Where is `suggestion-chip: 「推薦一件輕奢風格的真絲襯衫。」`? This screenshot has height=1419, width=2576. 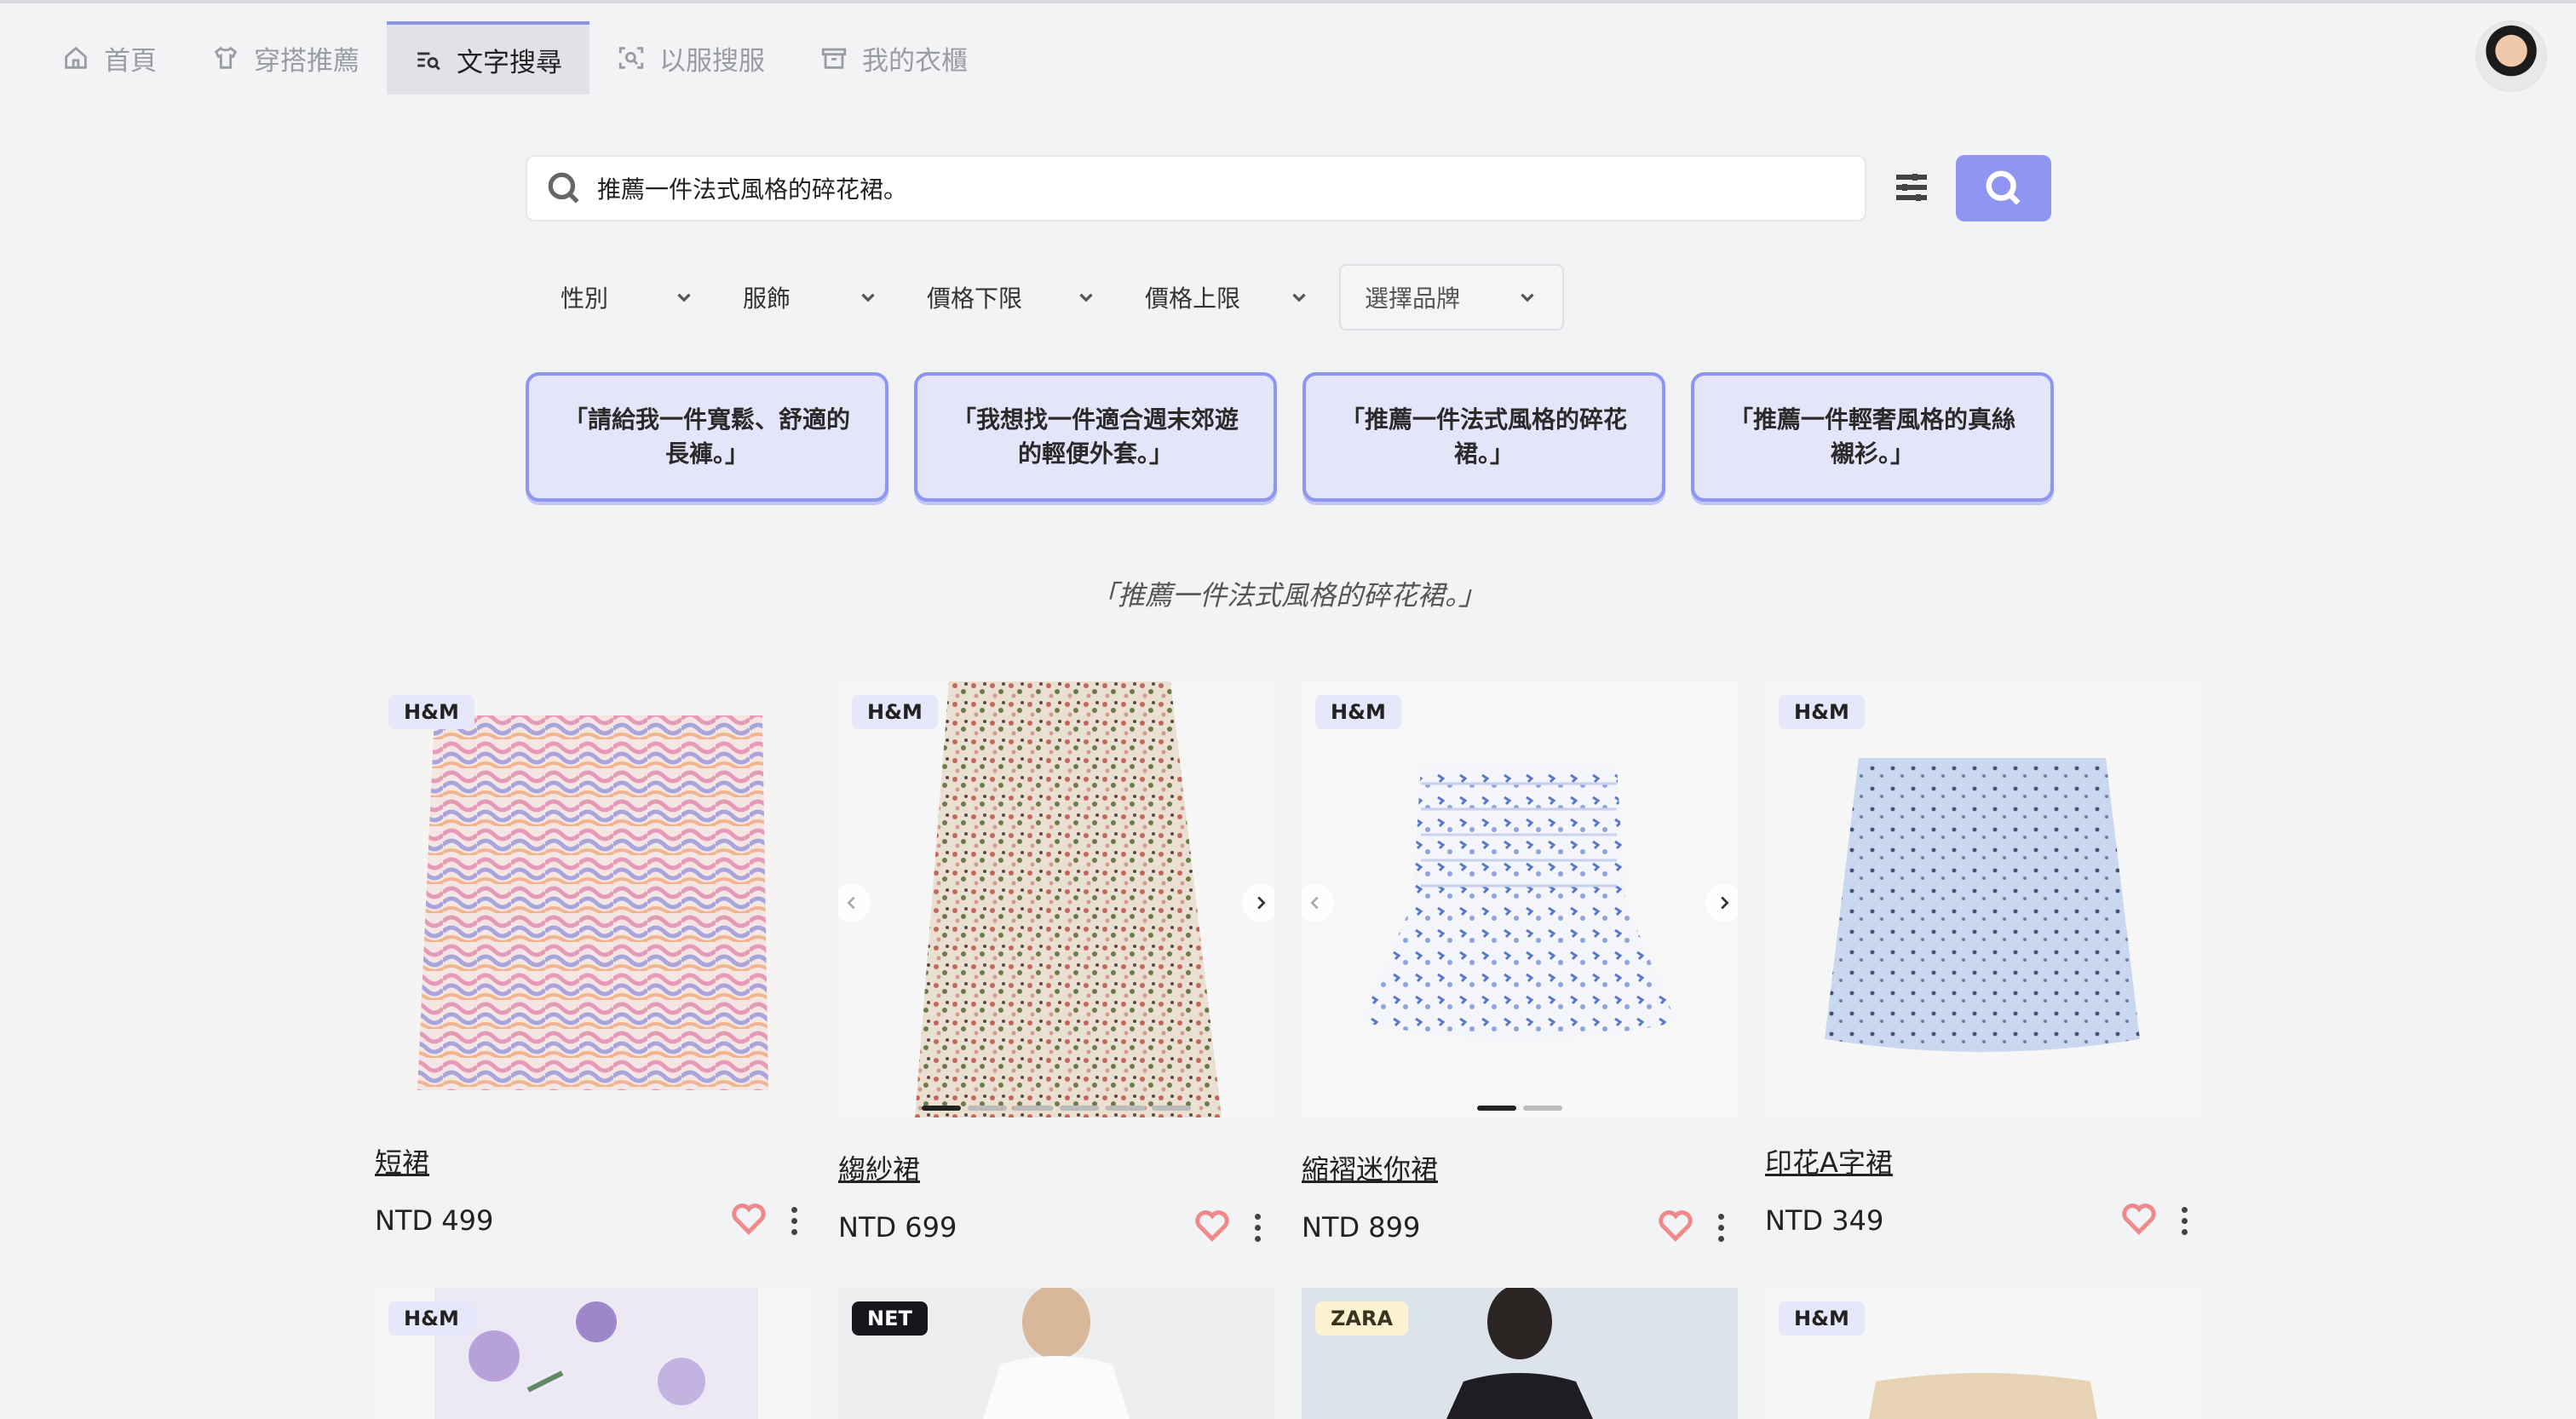 suggestion-chip: 「推薦一件輕奢風格的真絲襯衫。」 is located at coordinates (1872, 437).